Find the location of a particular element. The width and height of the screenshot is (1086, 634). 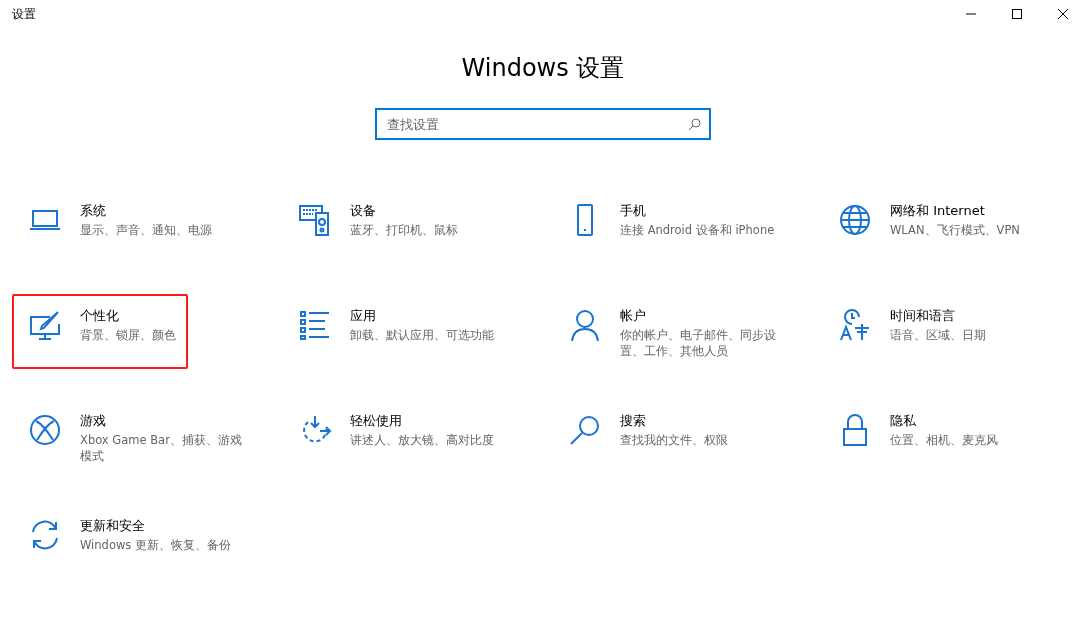

tile-description: 卸载、默认应用、可选功能 is located at coordinates (422, 335).